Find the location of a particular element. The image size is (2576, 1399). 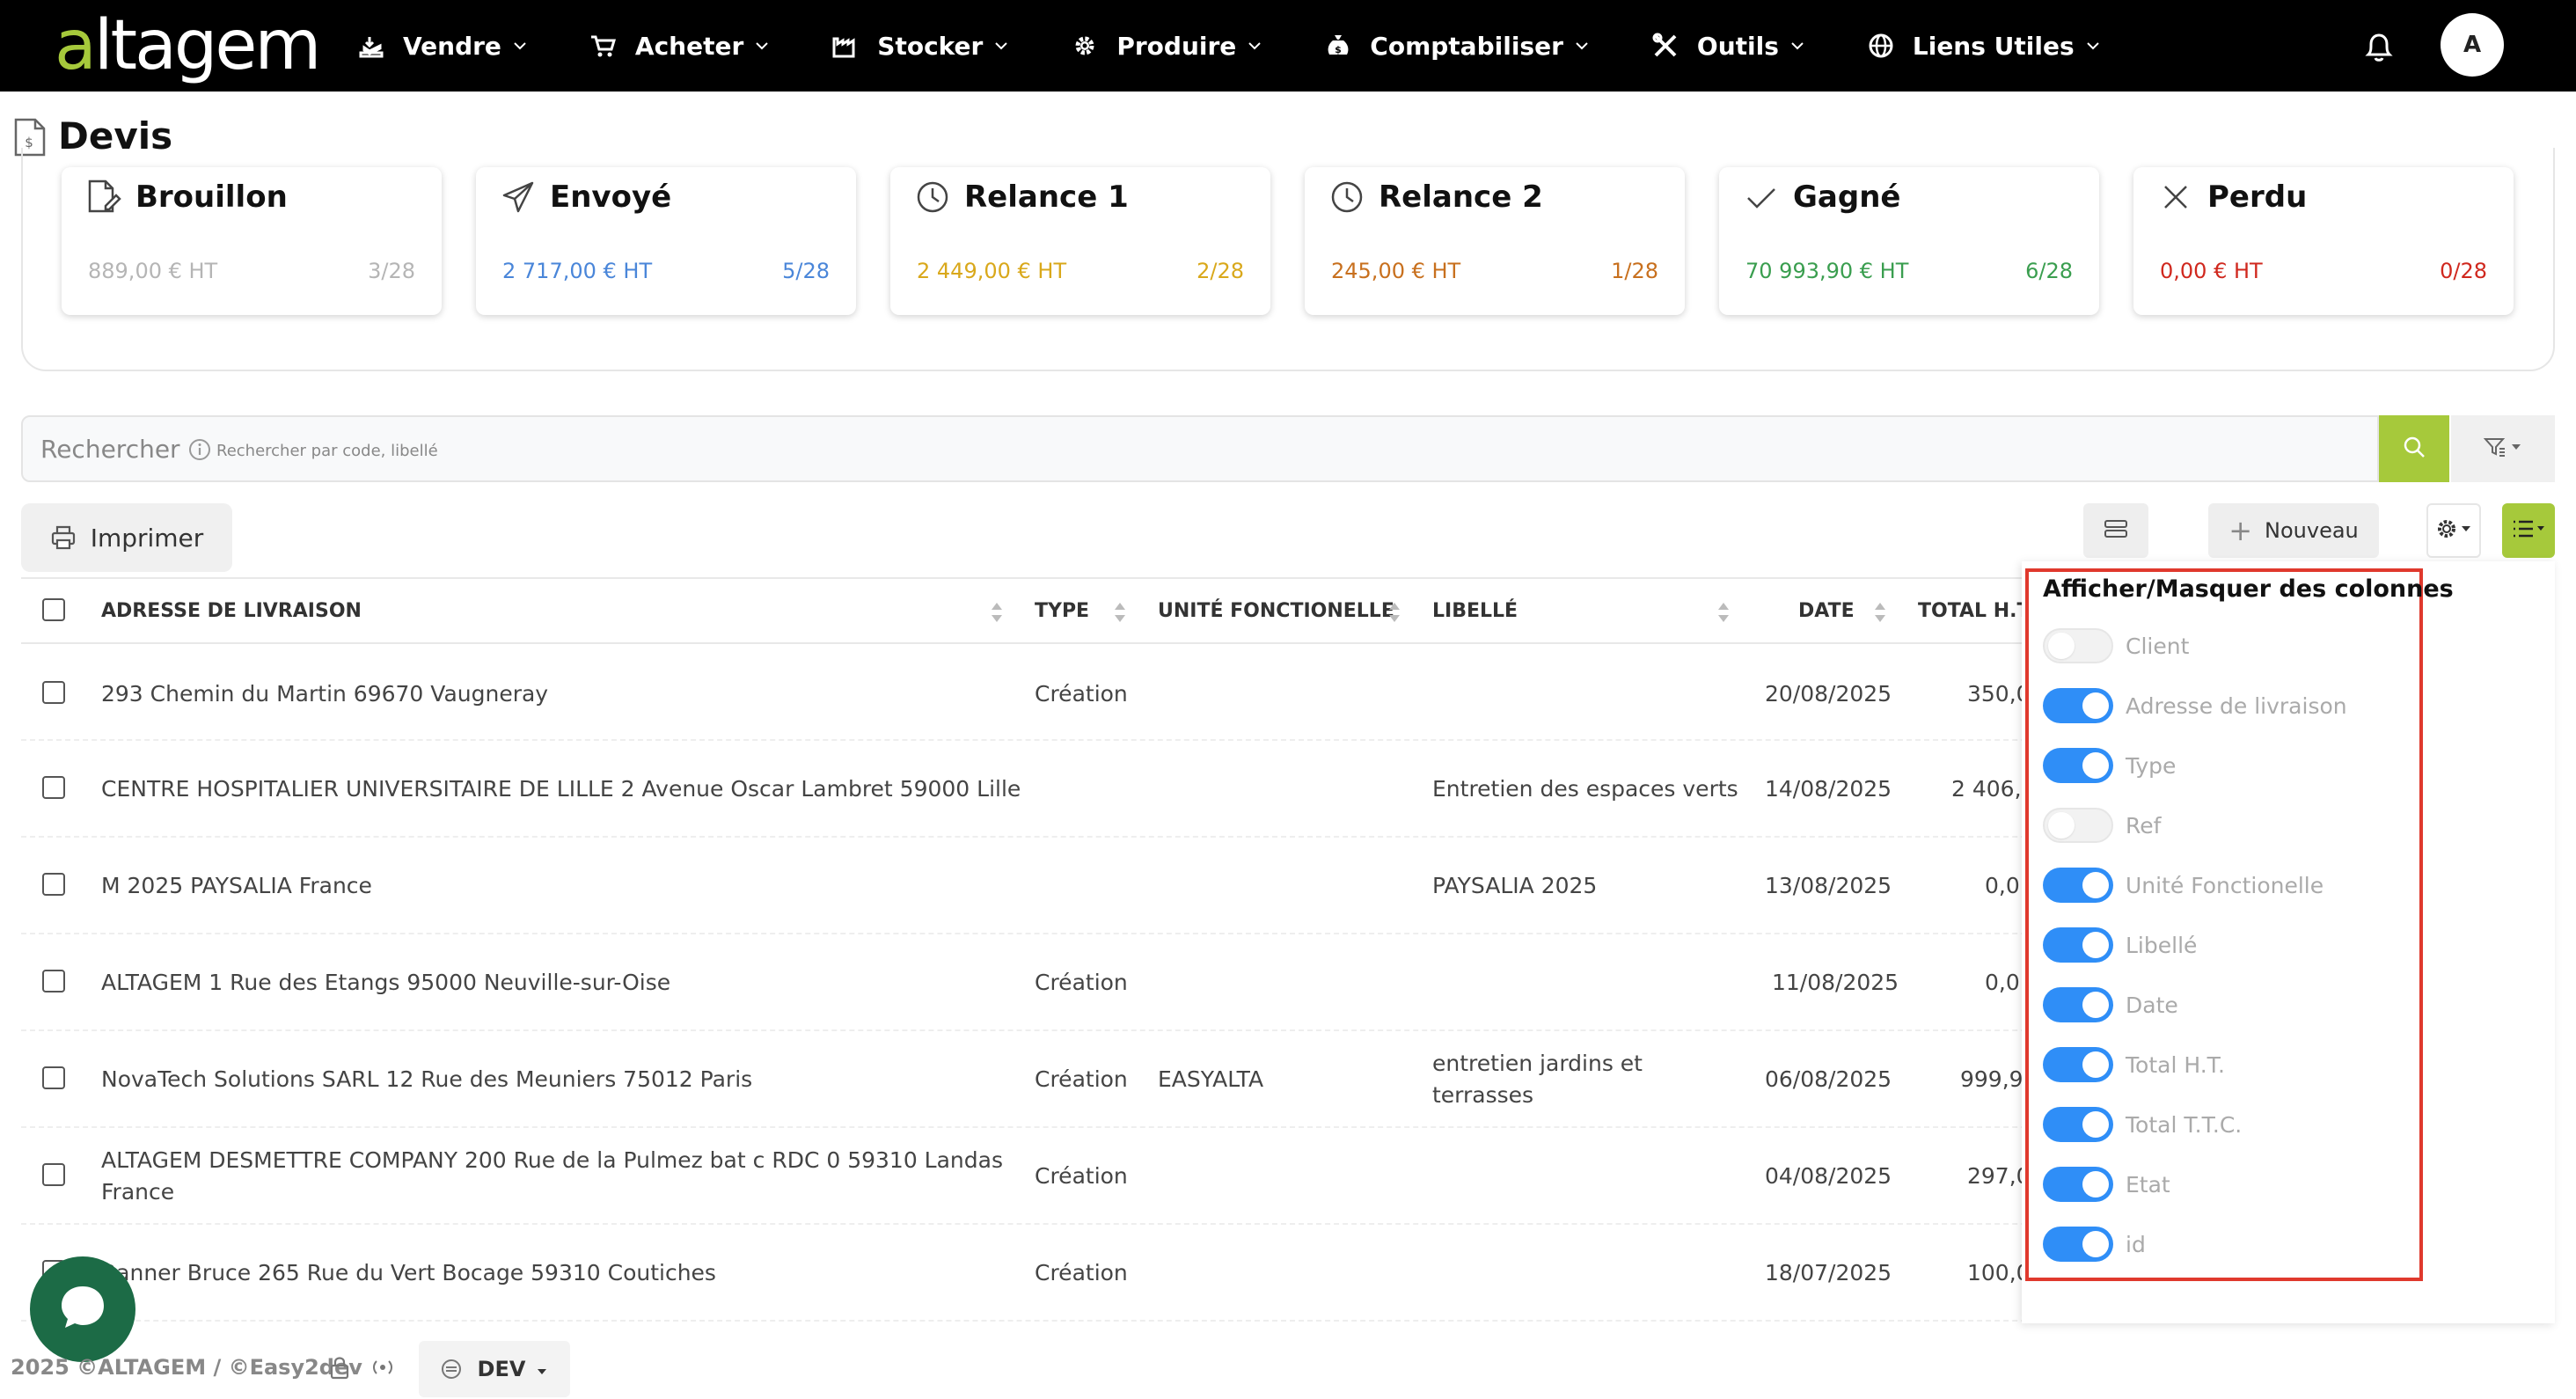

header-unite: UNITÉ FONCTIONELLE is located at coordinates (1276, 611).